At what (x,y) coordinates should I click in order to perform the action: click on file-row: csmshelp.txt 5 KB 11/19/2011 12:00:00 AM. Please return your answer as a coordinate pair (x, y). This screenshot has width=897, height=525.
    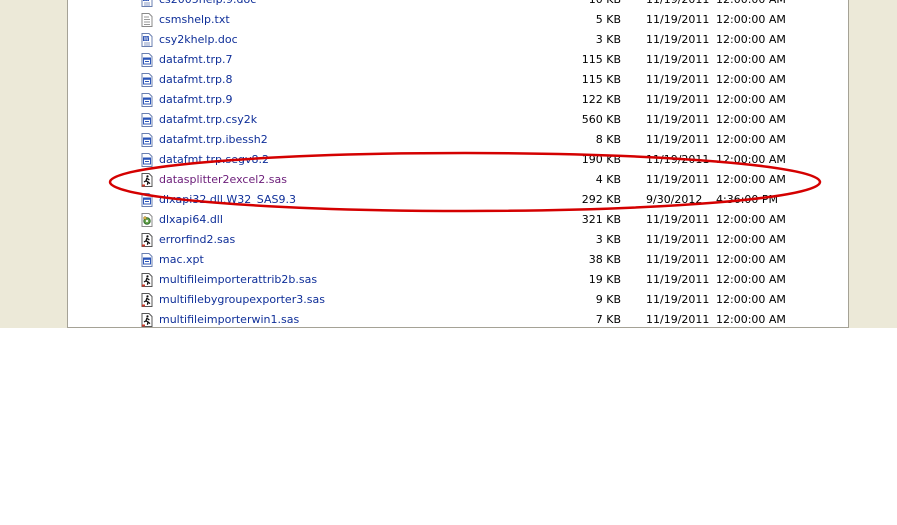
    Looking at the image, I should click on (458, 20).